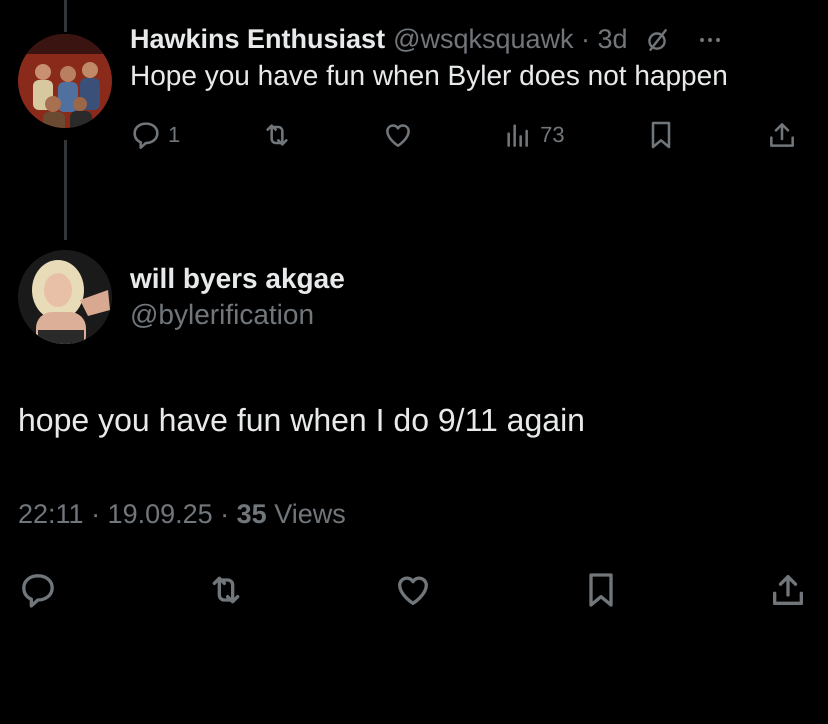 Image resolution: width=828 pixels, height=724 pixels. I want to click on author-handle: @bylerification, so click(223, 315).